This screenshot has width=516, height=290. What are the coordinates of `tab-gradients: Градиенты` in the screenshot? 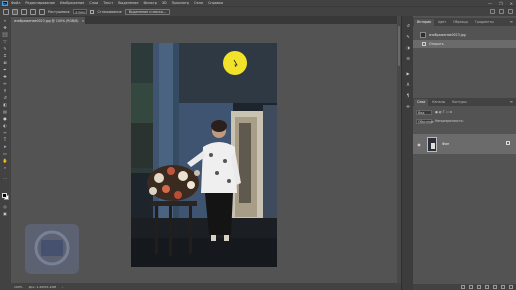 It's located at (484, 22).